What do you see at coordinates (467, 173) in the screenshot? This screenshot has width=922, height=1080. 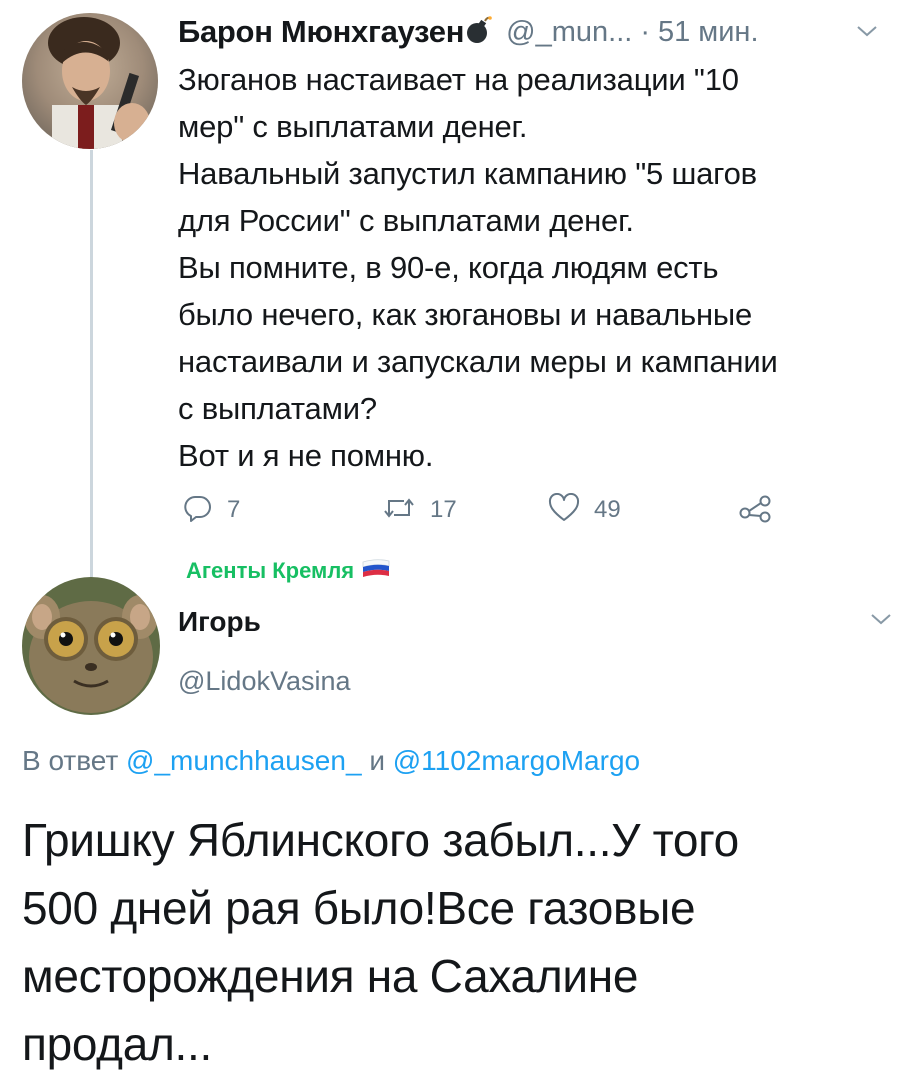 I see `tweet-text-line: Навальный запустил кампанию "5 шагов` at bounding box center [467, 173].